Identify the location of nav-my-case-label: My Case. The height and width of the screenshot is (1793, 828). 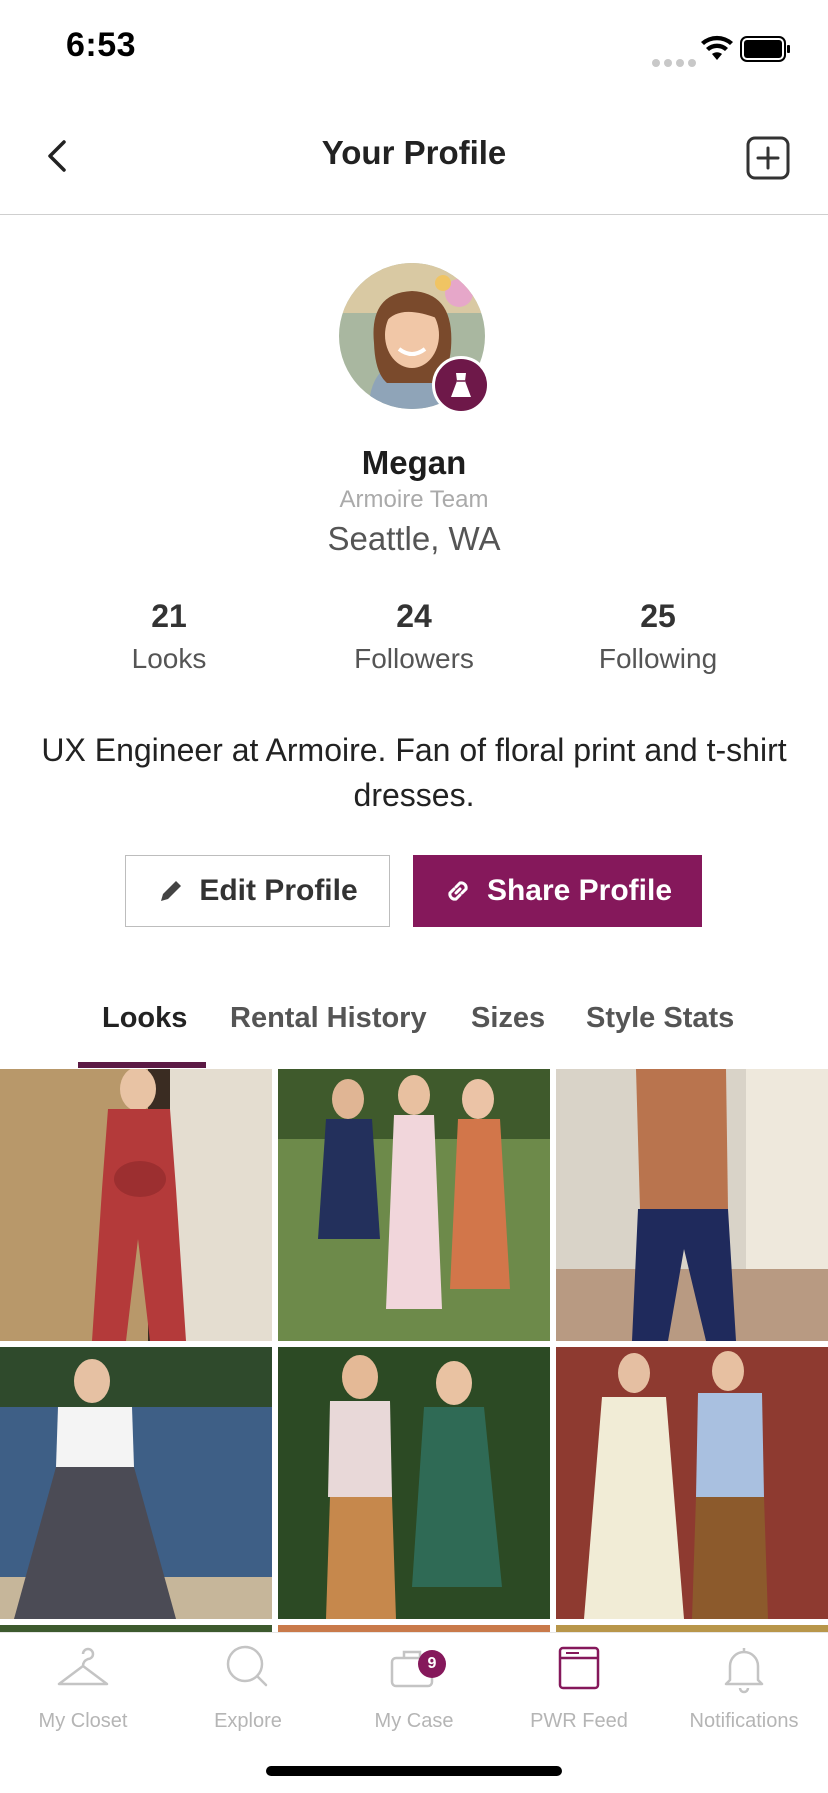
(414, 1721).